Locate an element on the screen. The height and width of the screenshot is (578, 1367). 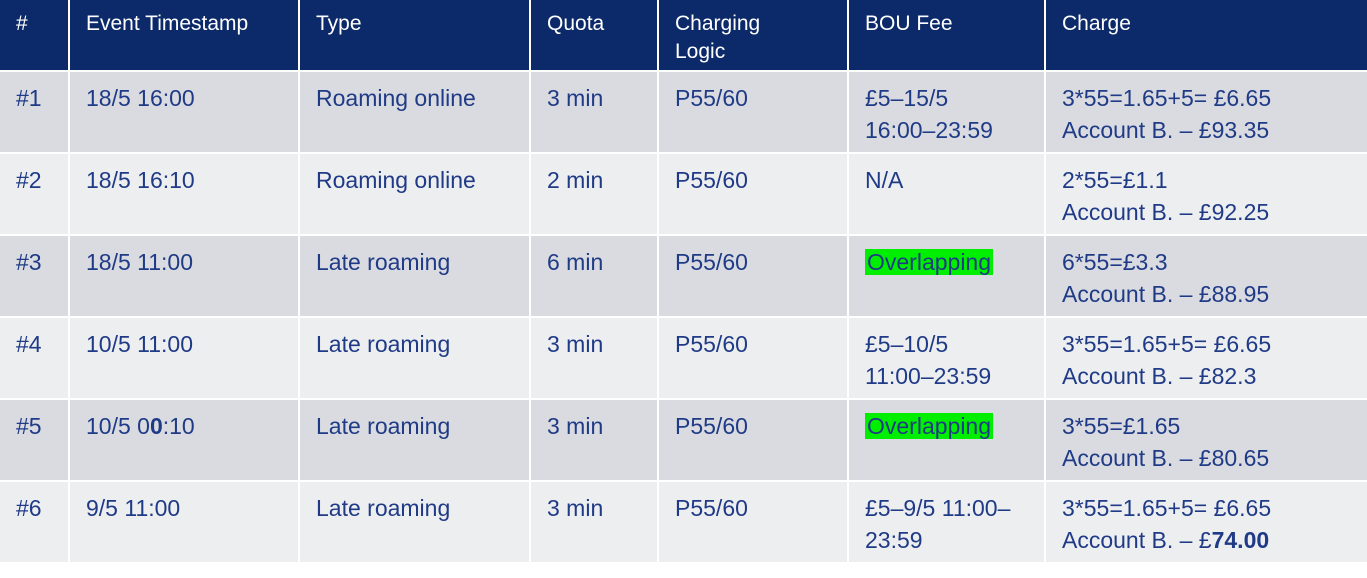
cell-quota: 2 min is located at coordinates (595, 195).